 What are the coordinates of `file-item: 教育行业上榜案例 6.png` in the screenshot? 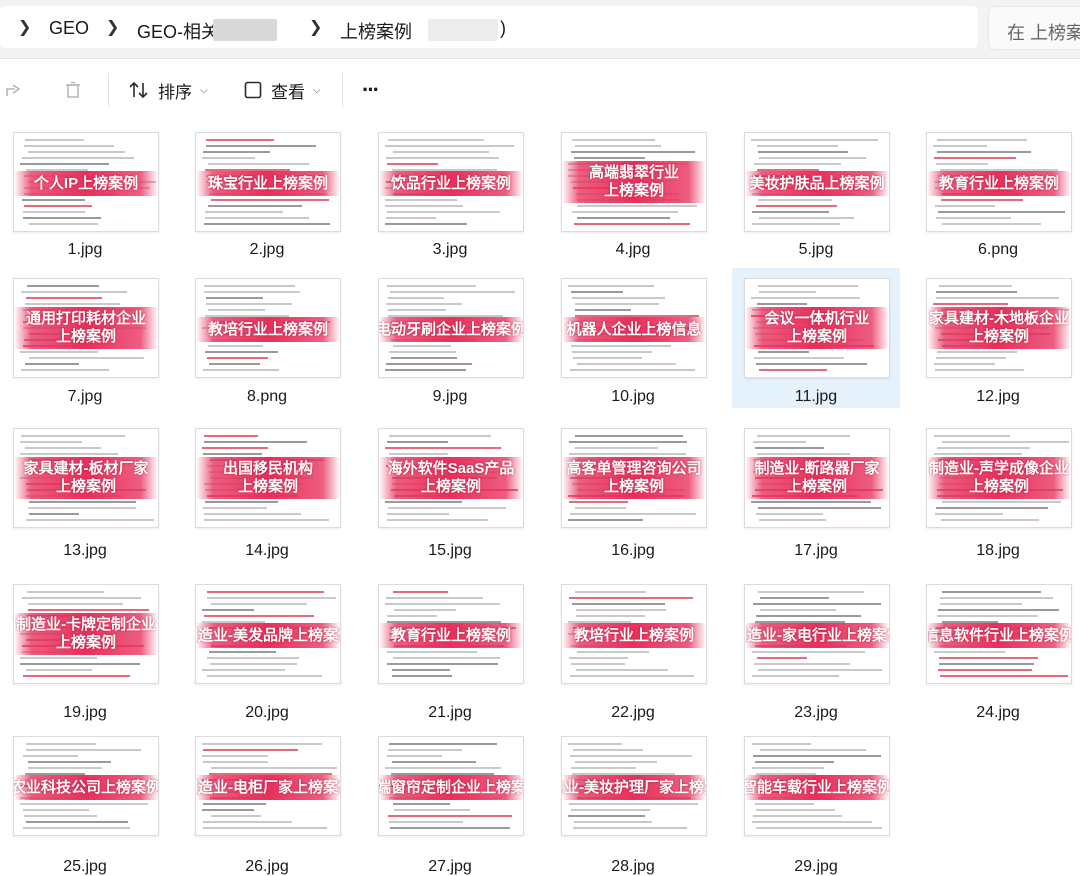 It's located at (997, 192).